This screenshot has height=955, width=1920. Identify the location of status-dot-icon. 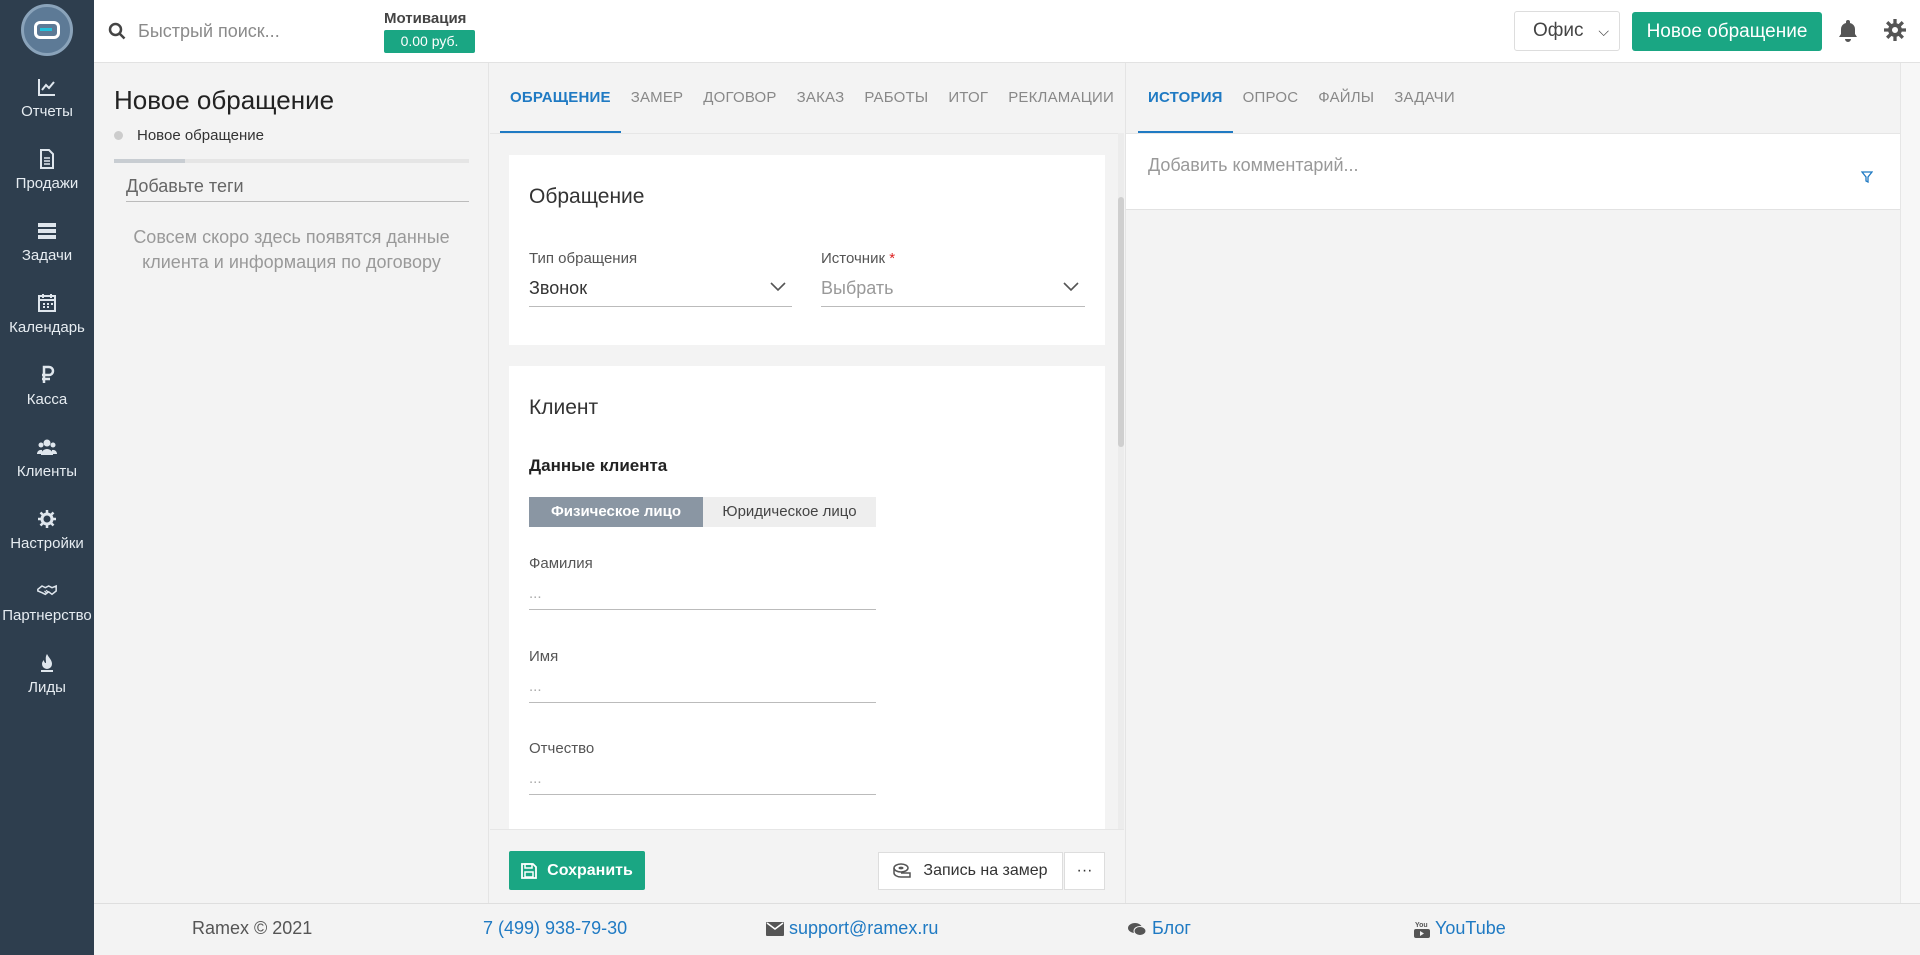
(118, 135).